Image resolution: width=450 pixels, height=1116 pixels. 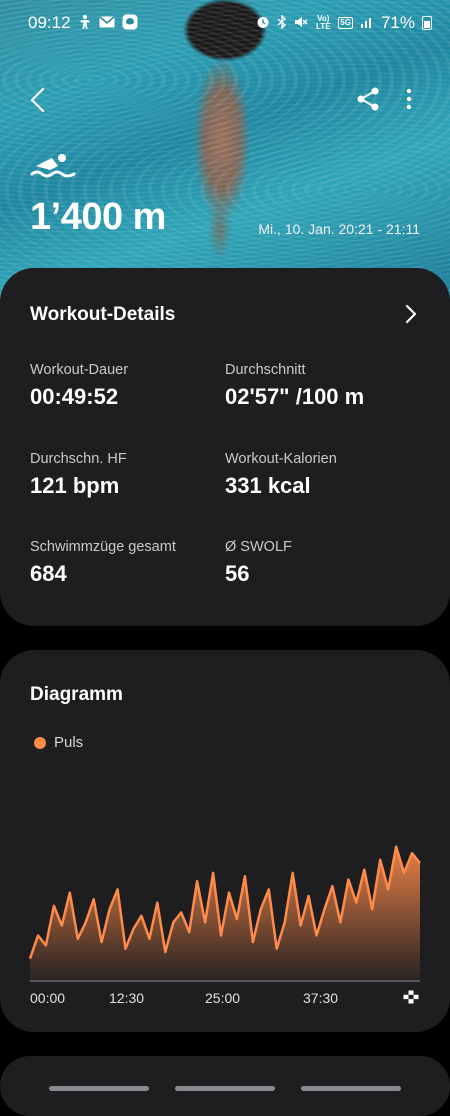 I want to click on alarm-icon, so click(x=263, y=23).